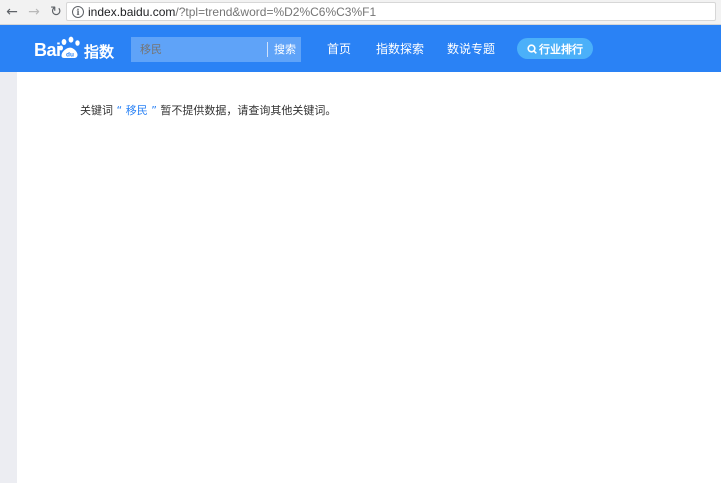  I want to click on industry-ranking-label: 行业排行, so click(561, 49).